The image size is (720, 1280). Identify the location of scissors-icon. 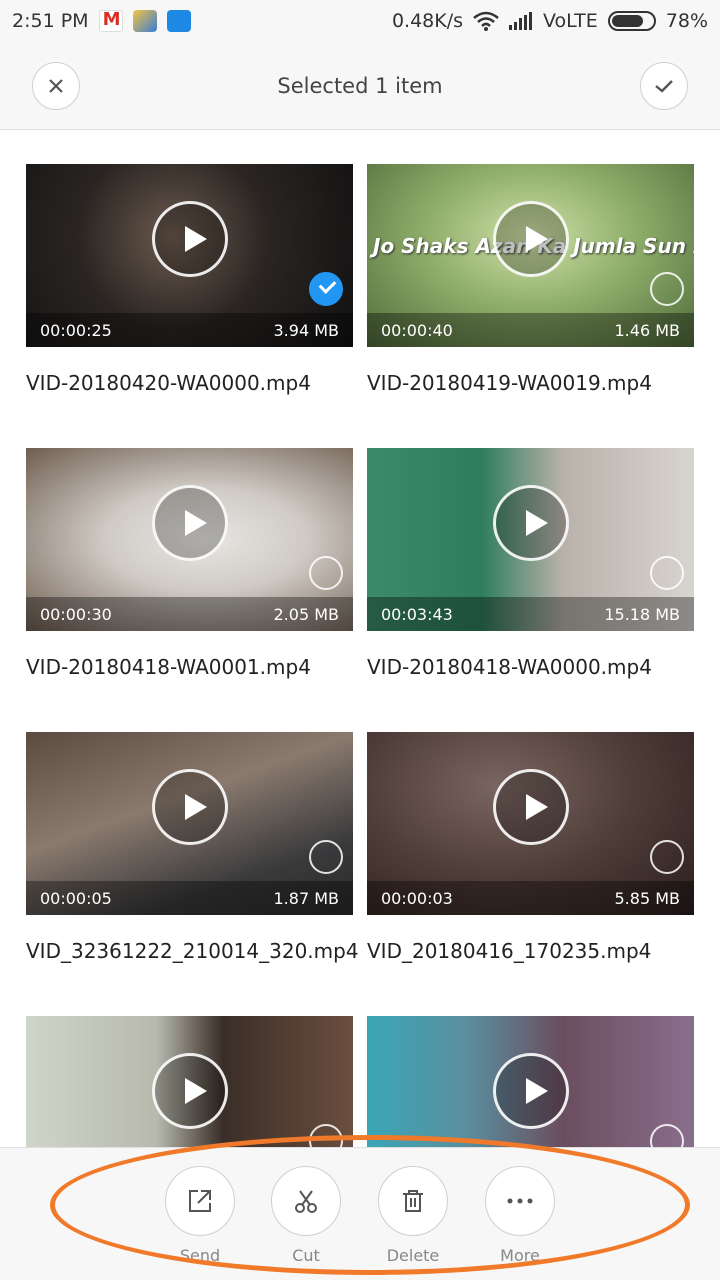
(306, 1201).